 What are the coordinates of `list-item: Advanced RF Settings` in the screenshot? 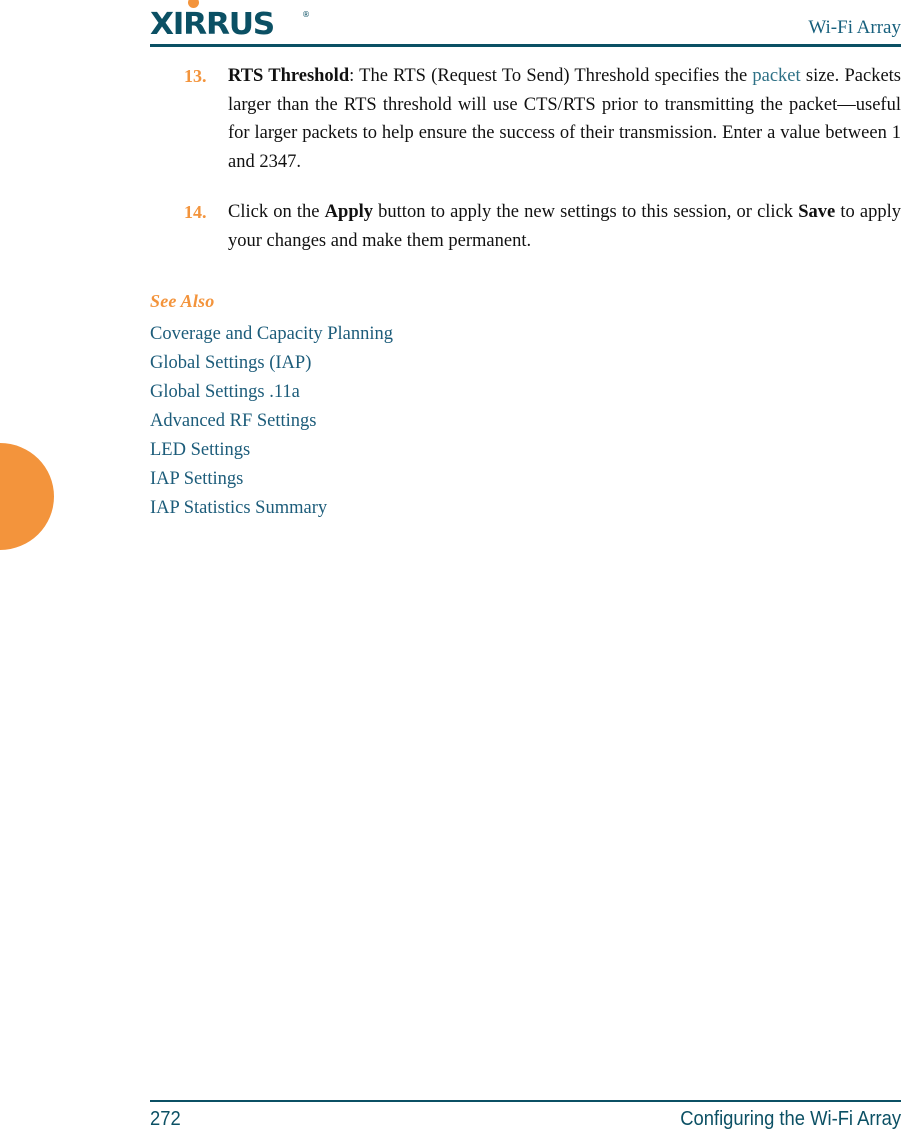 It's located at (525, 421).